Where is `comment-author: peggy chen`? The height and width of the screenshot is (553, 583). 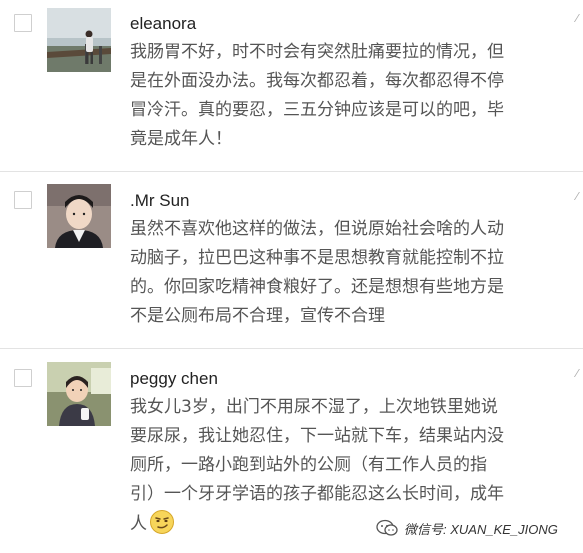
comment-author: peggy chen is located at coordinates (174, 379).